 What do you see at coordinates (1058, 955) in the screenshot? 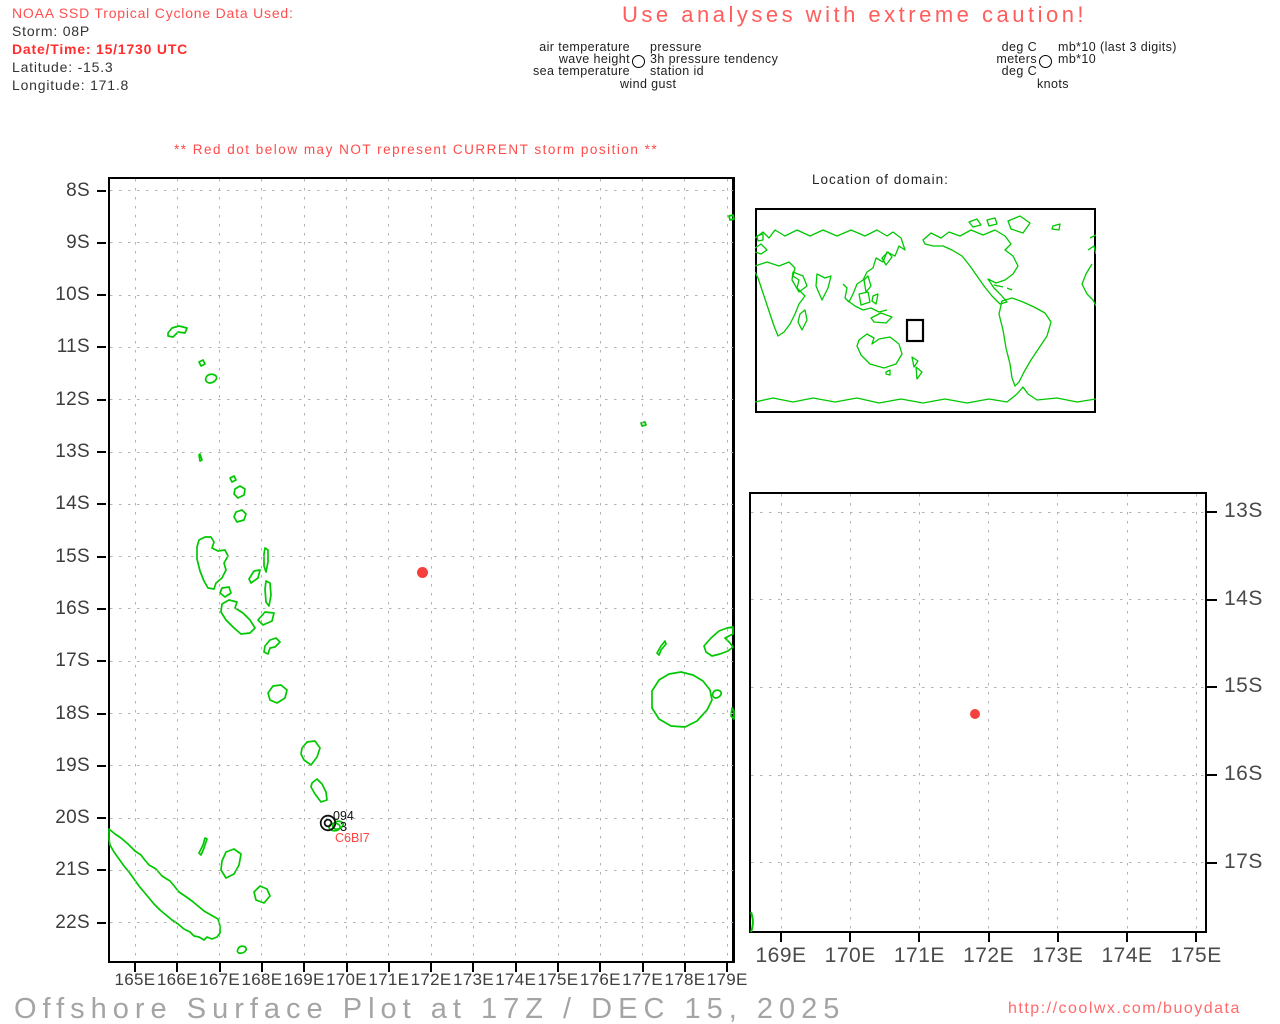
I see `x-tick-label: 173E` at bounding box center [1058, 955].